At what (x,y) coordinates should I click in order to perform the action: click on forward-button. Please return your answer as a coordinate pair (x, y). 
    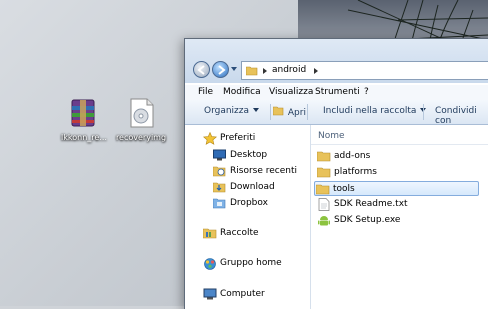
    Looking at the image, I should click on (220, 69).